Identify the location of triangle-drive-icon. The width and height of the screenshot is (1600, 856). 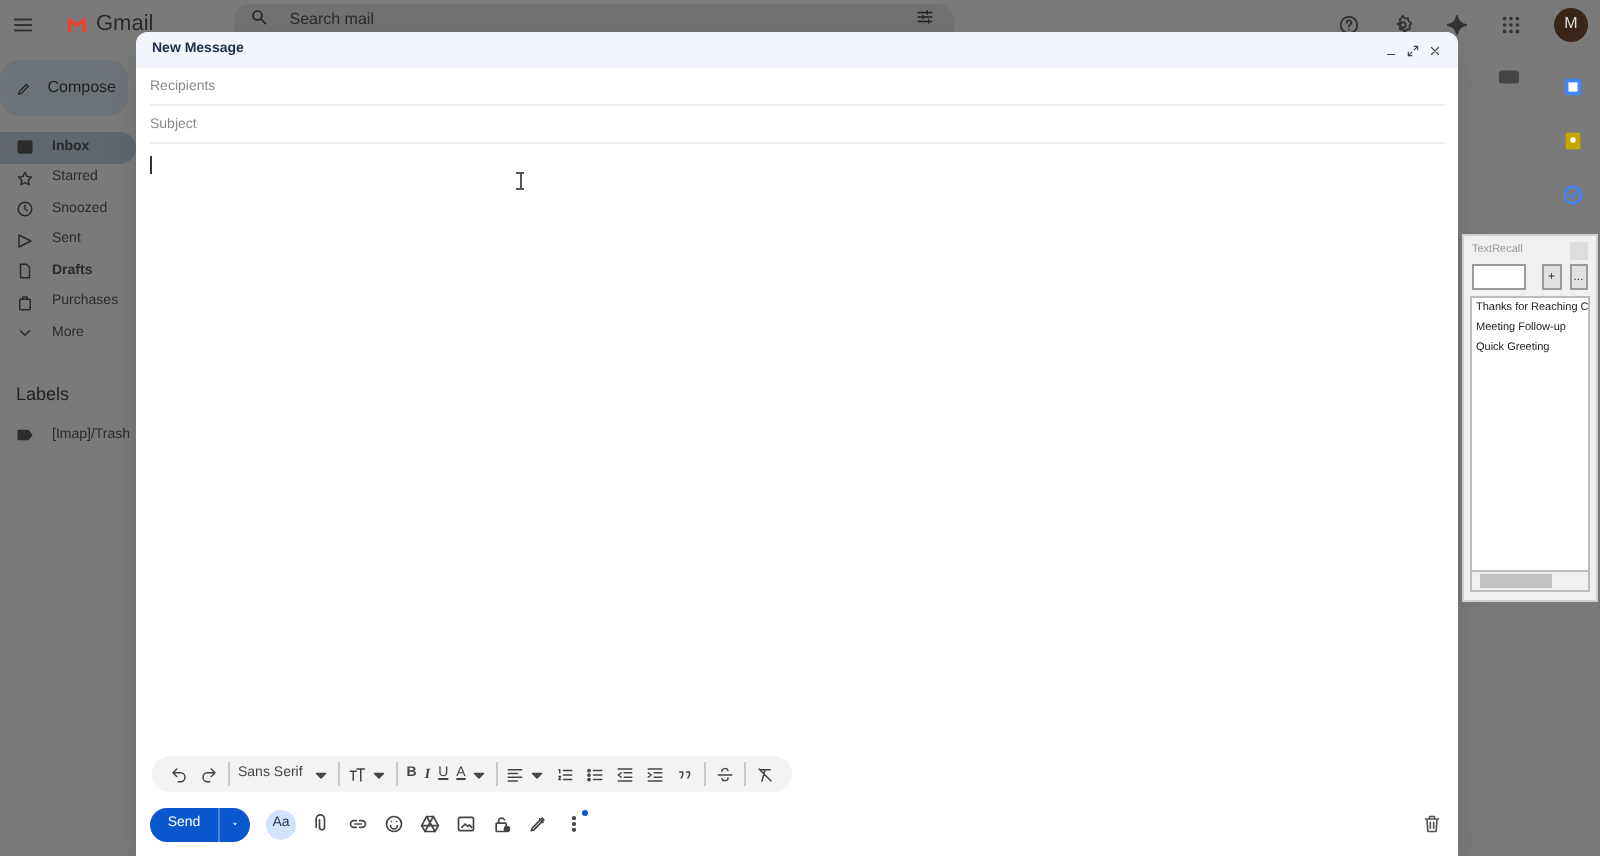
(430, 824).